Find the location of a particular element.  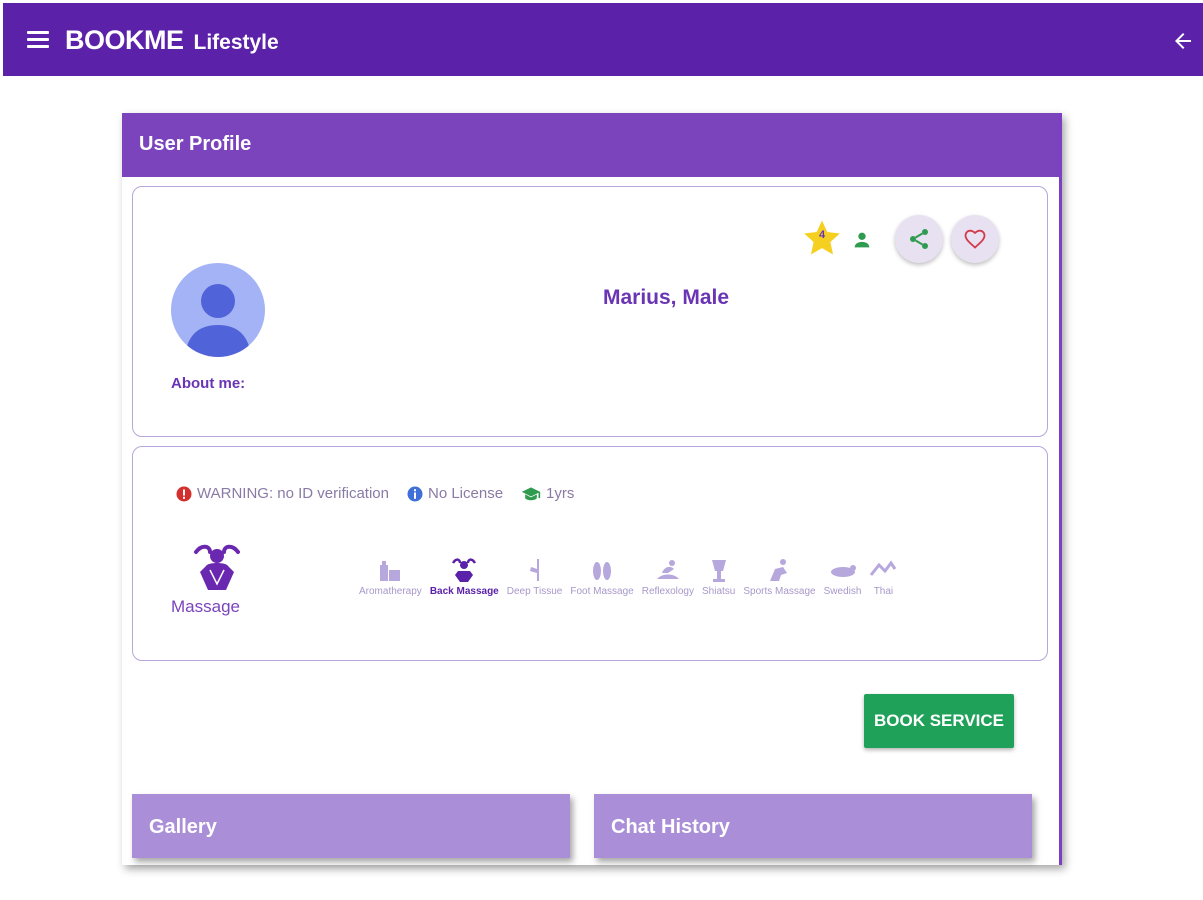

about-me-label: About me: is located at coordinates (208, 383).